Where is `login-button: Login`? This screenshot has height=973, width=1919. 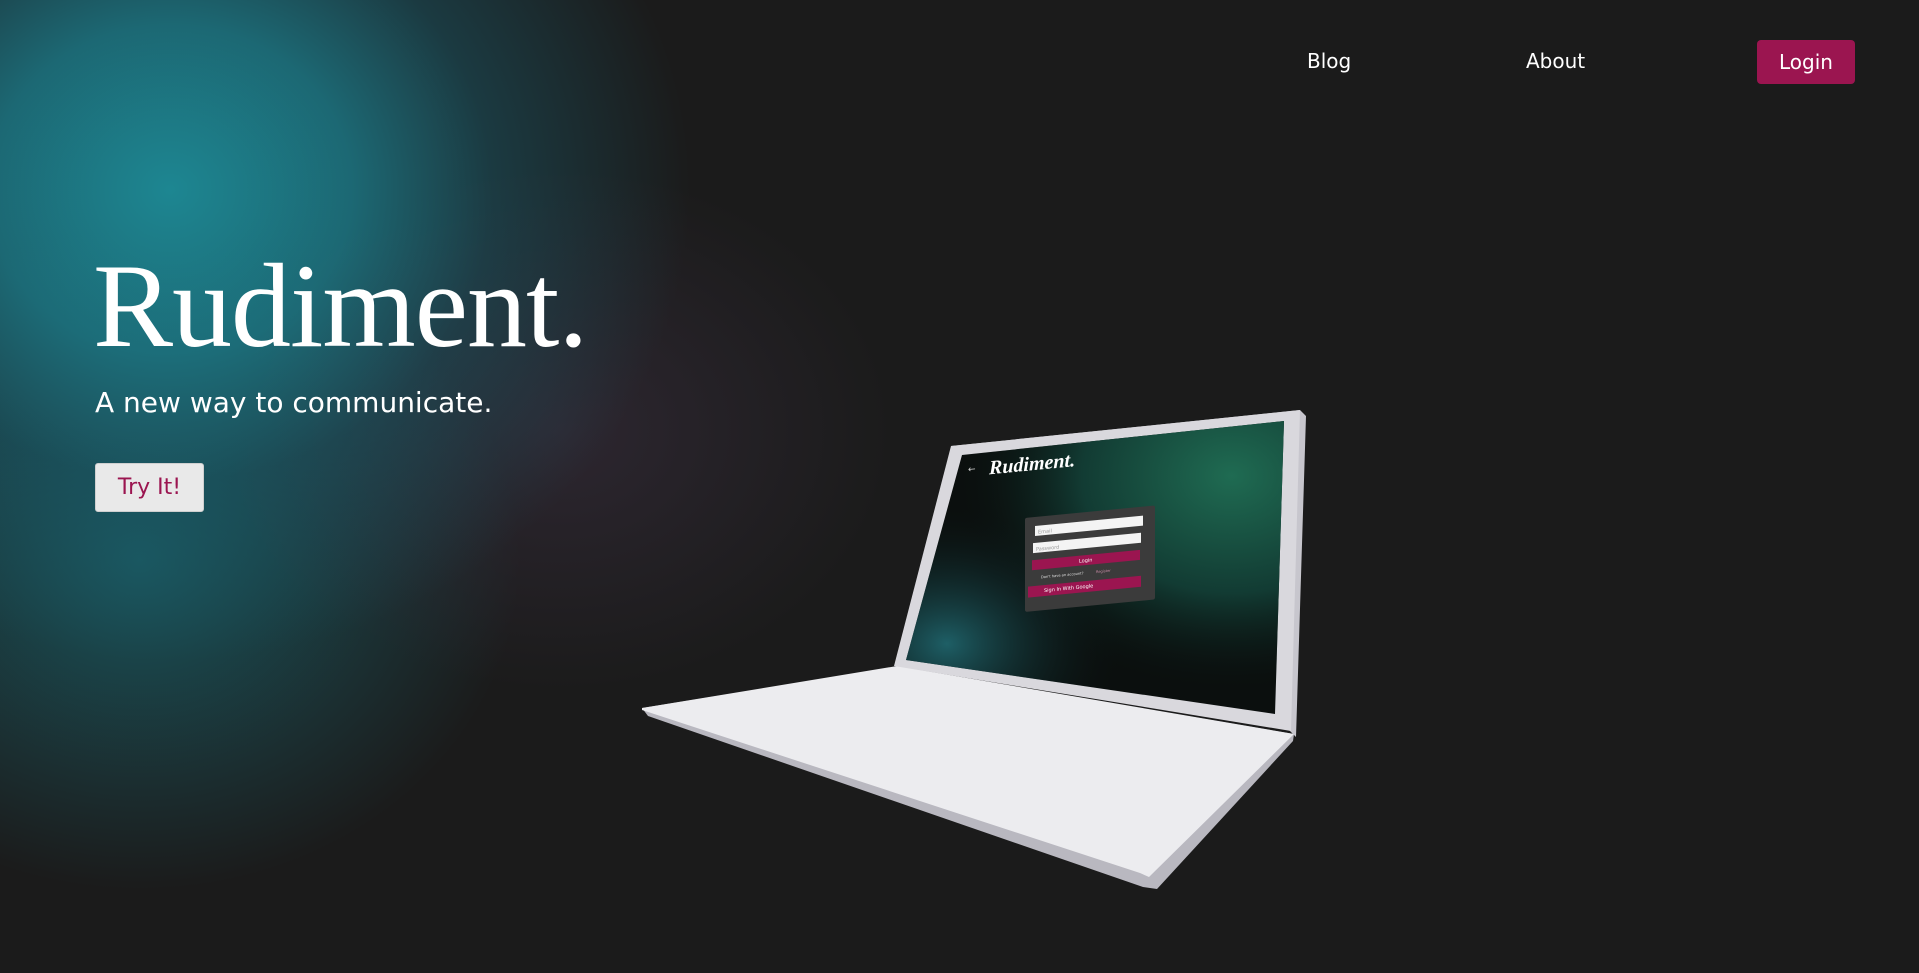
login-button: Login is located at coordinates (1806, 62).